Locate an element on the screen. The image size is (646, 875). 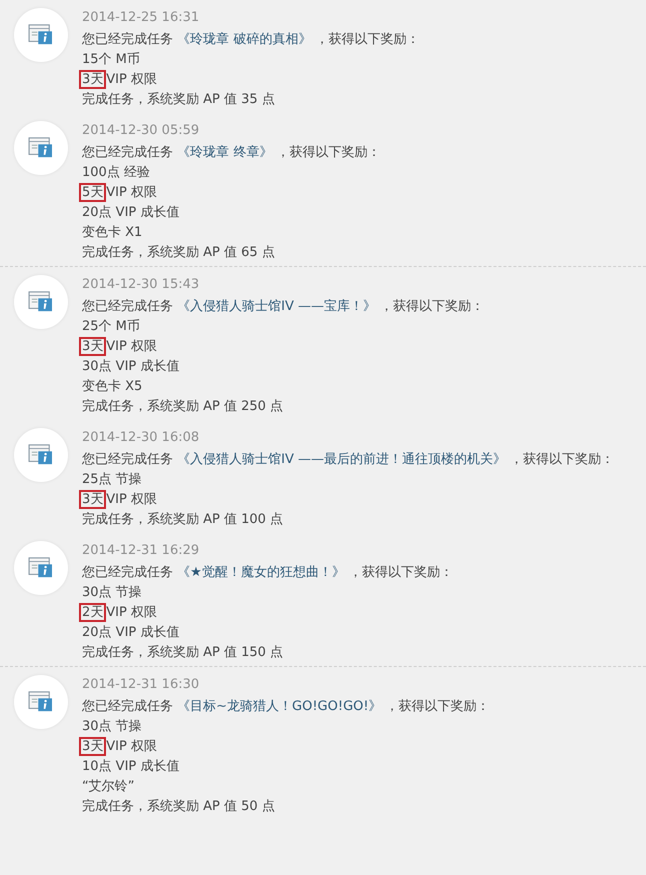
reward-text: 100点 经验 is located at coordinates (116, 173).